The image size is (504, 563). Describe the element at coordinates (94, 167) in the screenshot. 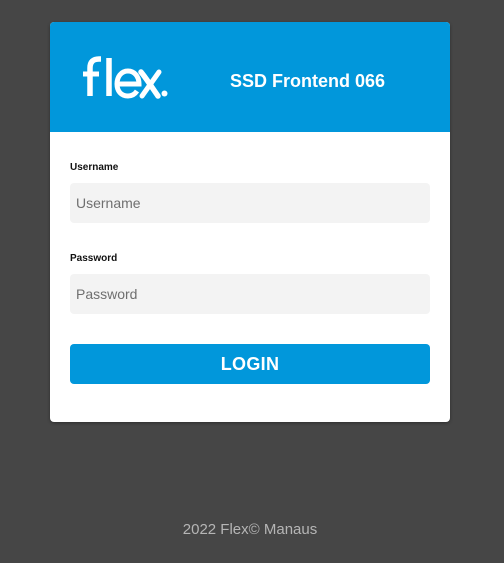

I see `username-label: Username` at that location.